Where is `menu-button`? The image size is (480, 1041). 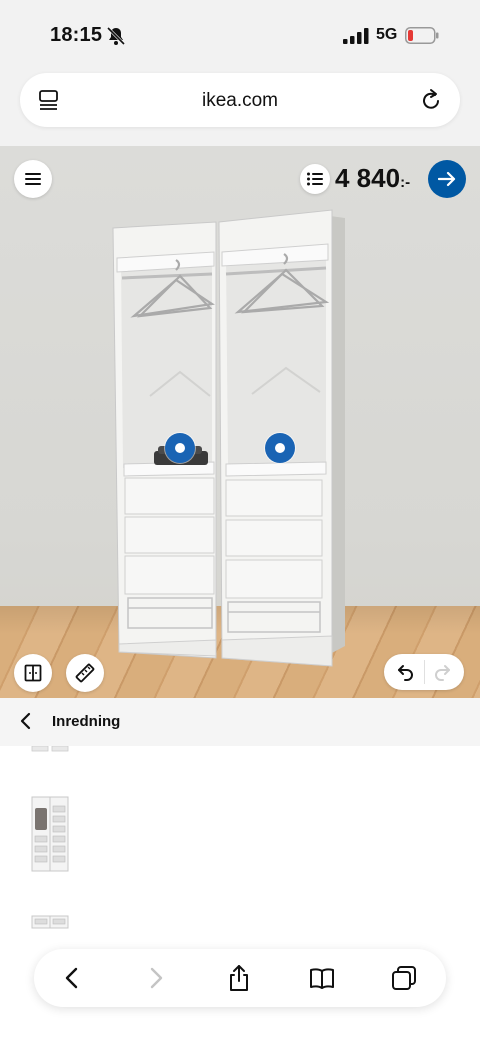 menu-button is located at coordinates (33, 179).